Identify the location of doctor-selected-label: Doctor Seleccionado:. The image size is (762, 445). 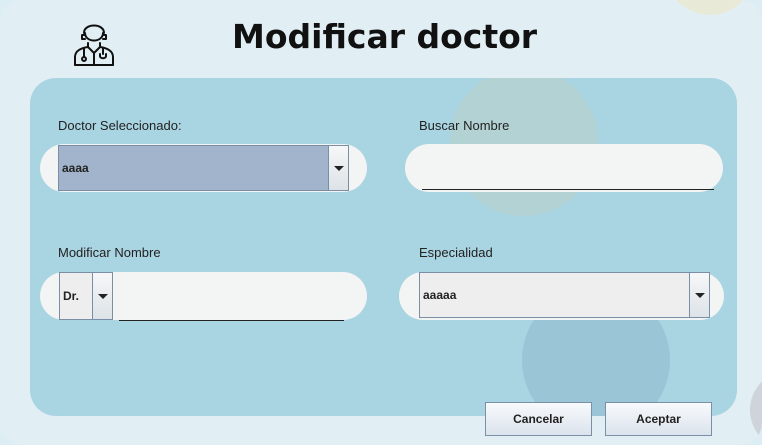
(120, 125).